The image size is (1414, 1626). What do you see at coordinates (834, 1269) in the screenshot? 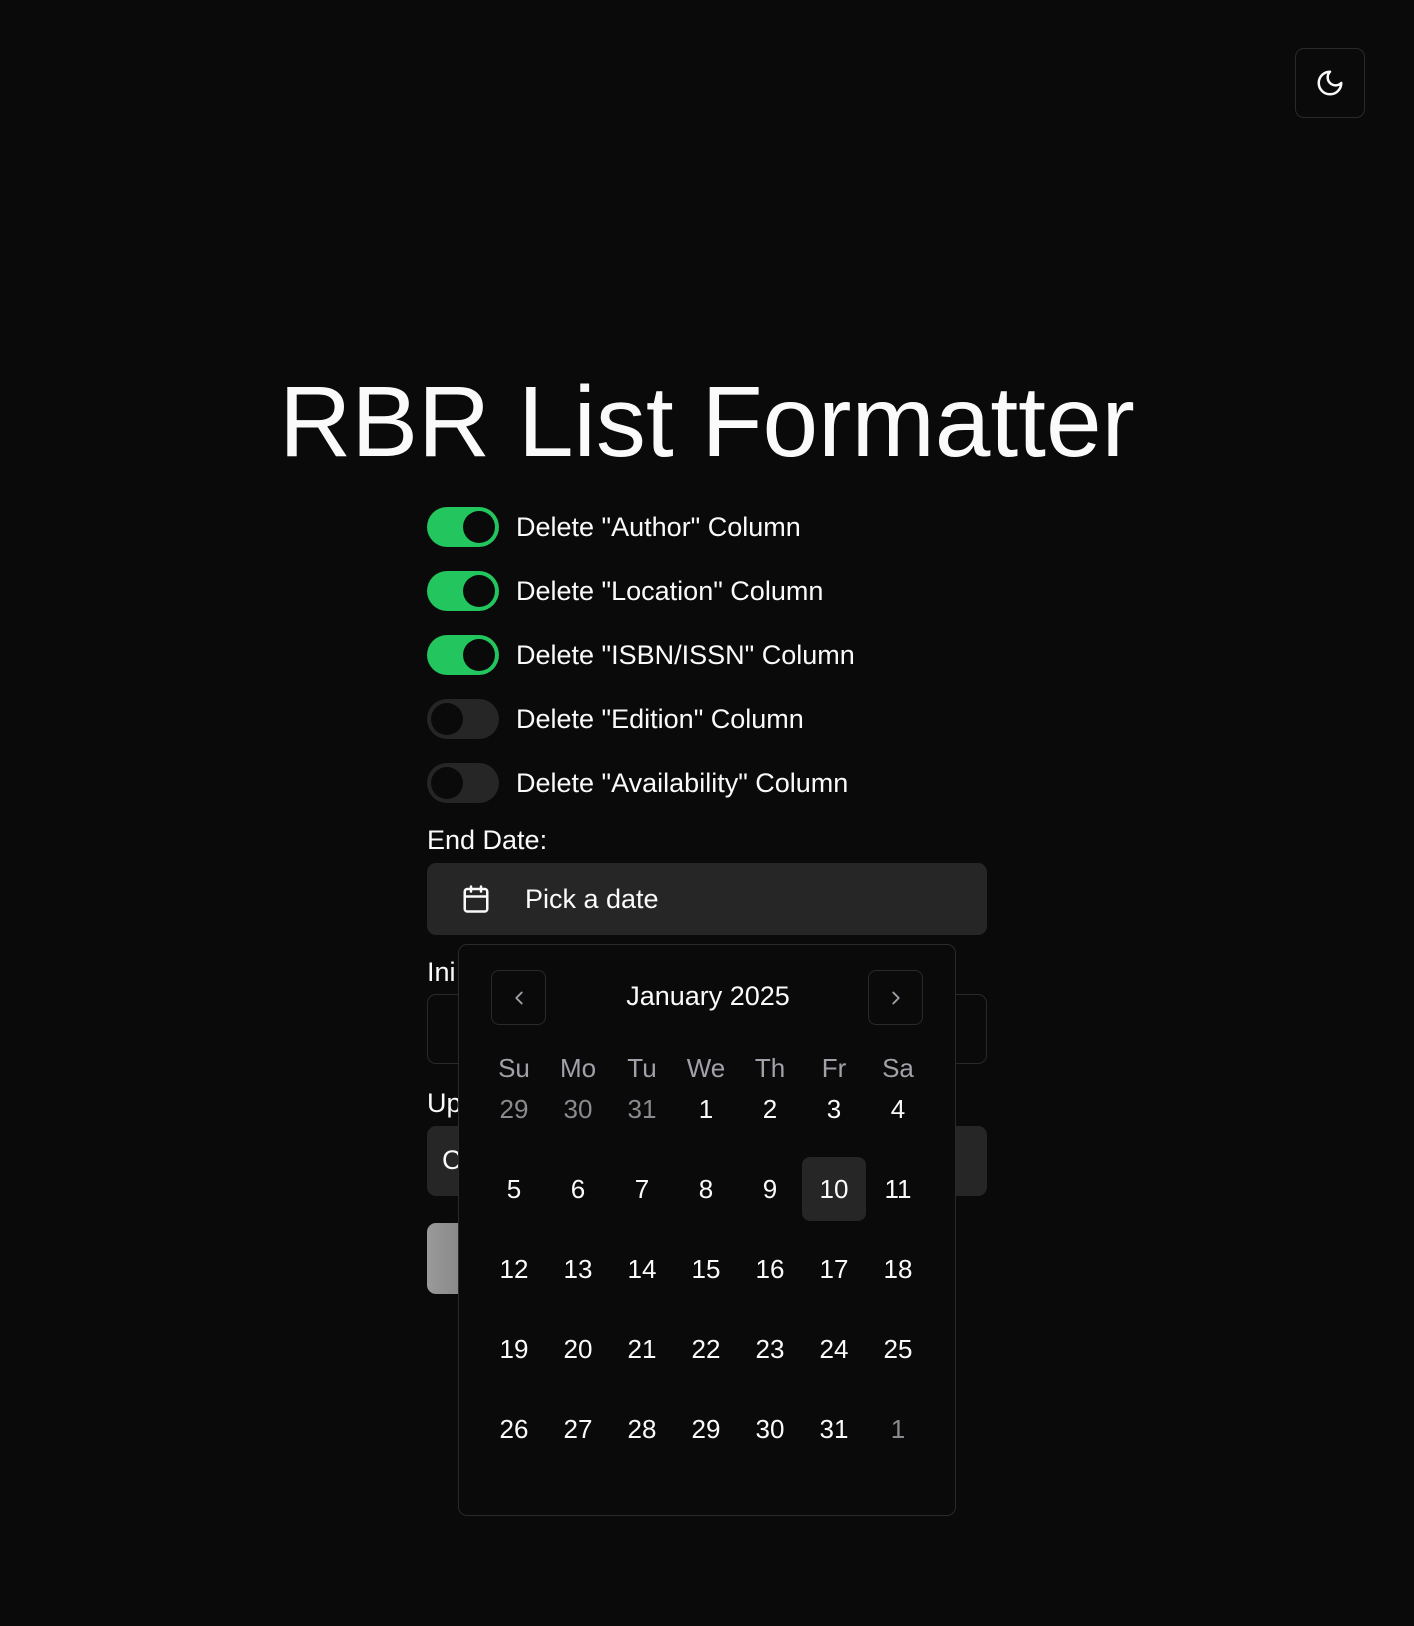
I see `calendar-day: 17` at bounding box center [834, 1269].